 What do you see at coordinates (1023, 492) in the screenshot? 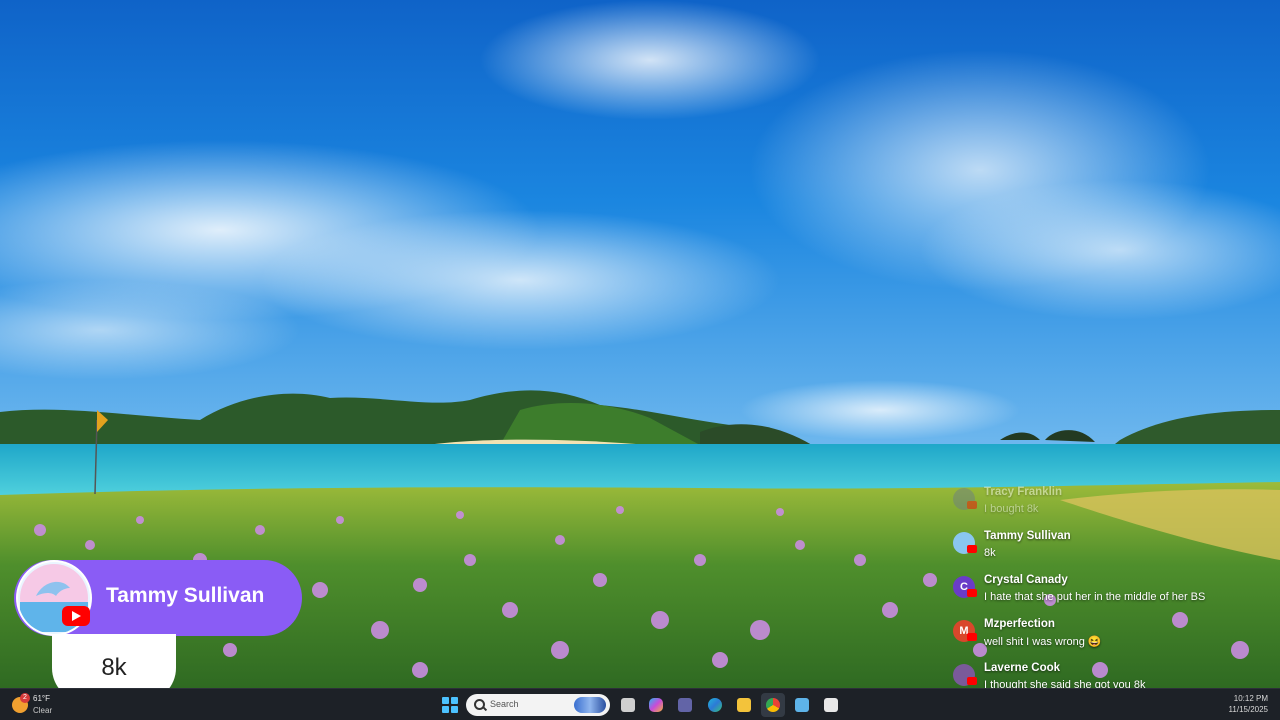
I see `chat-author-name: Tracy Franklin` at bounding box center [1023, 492].